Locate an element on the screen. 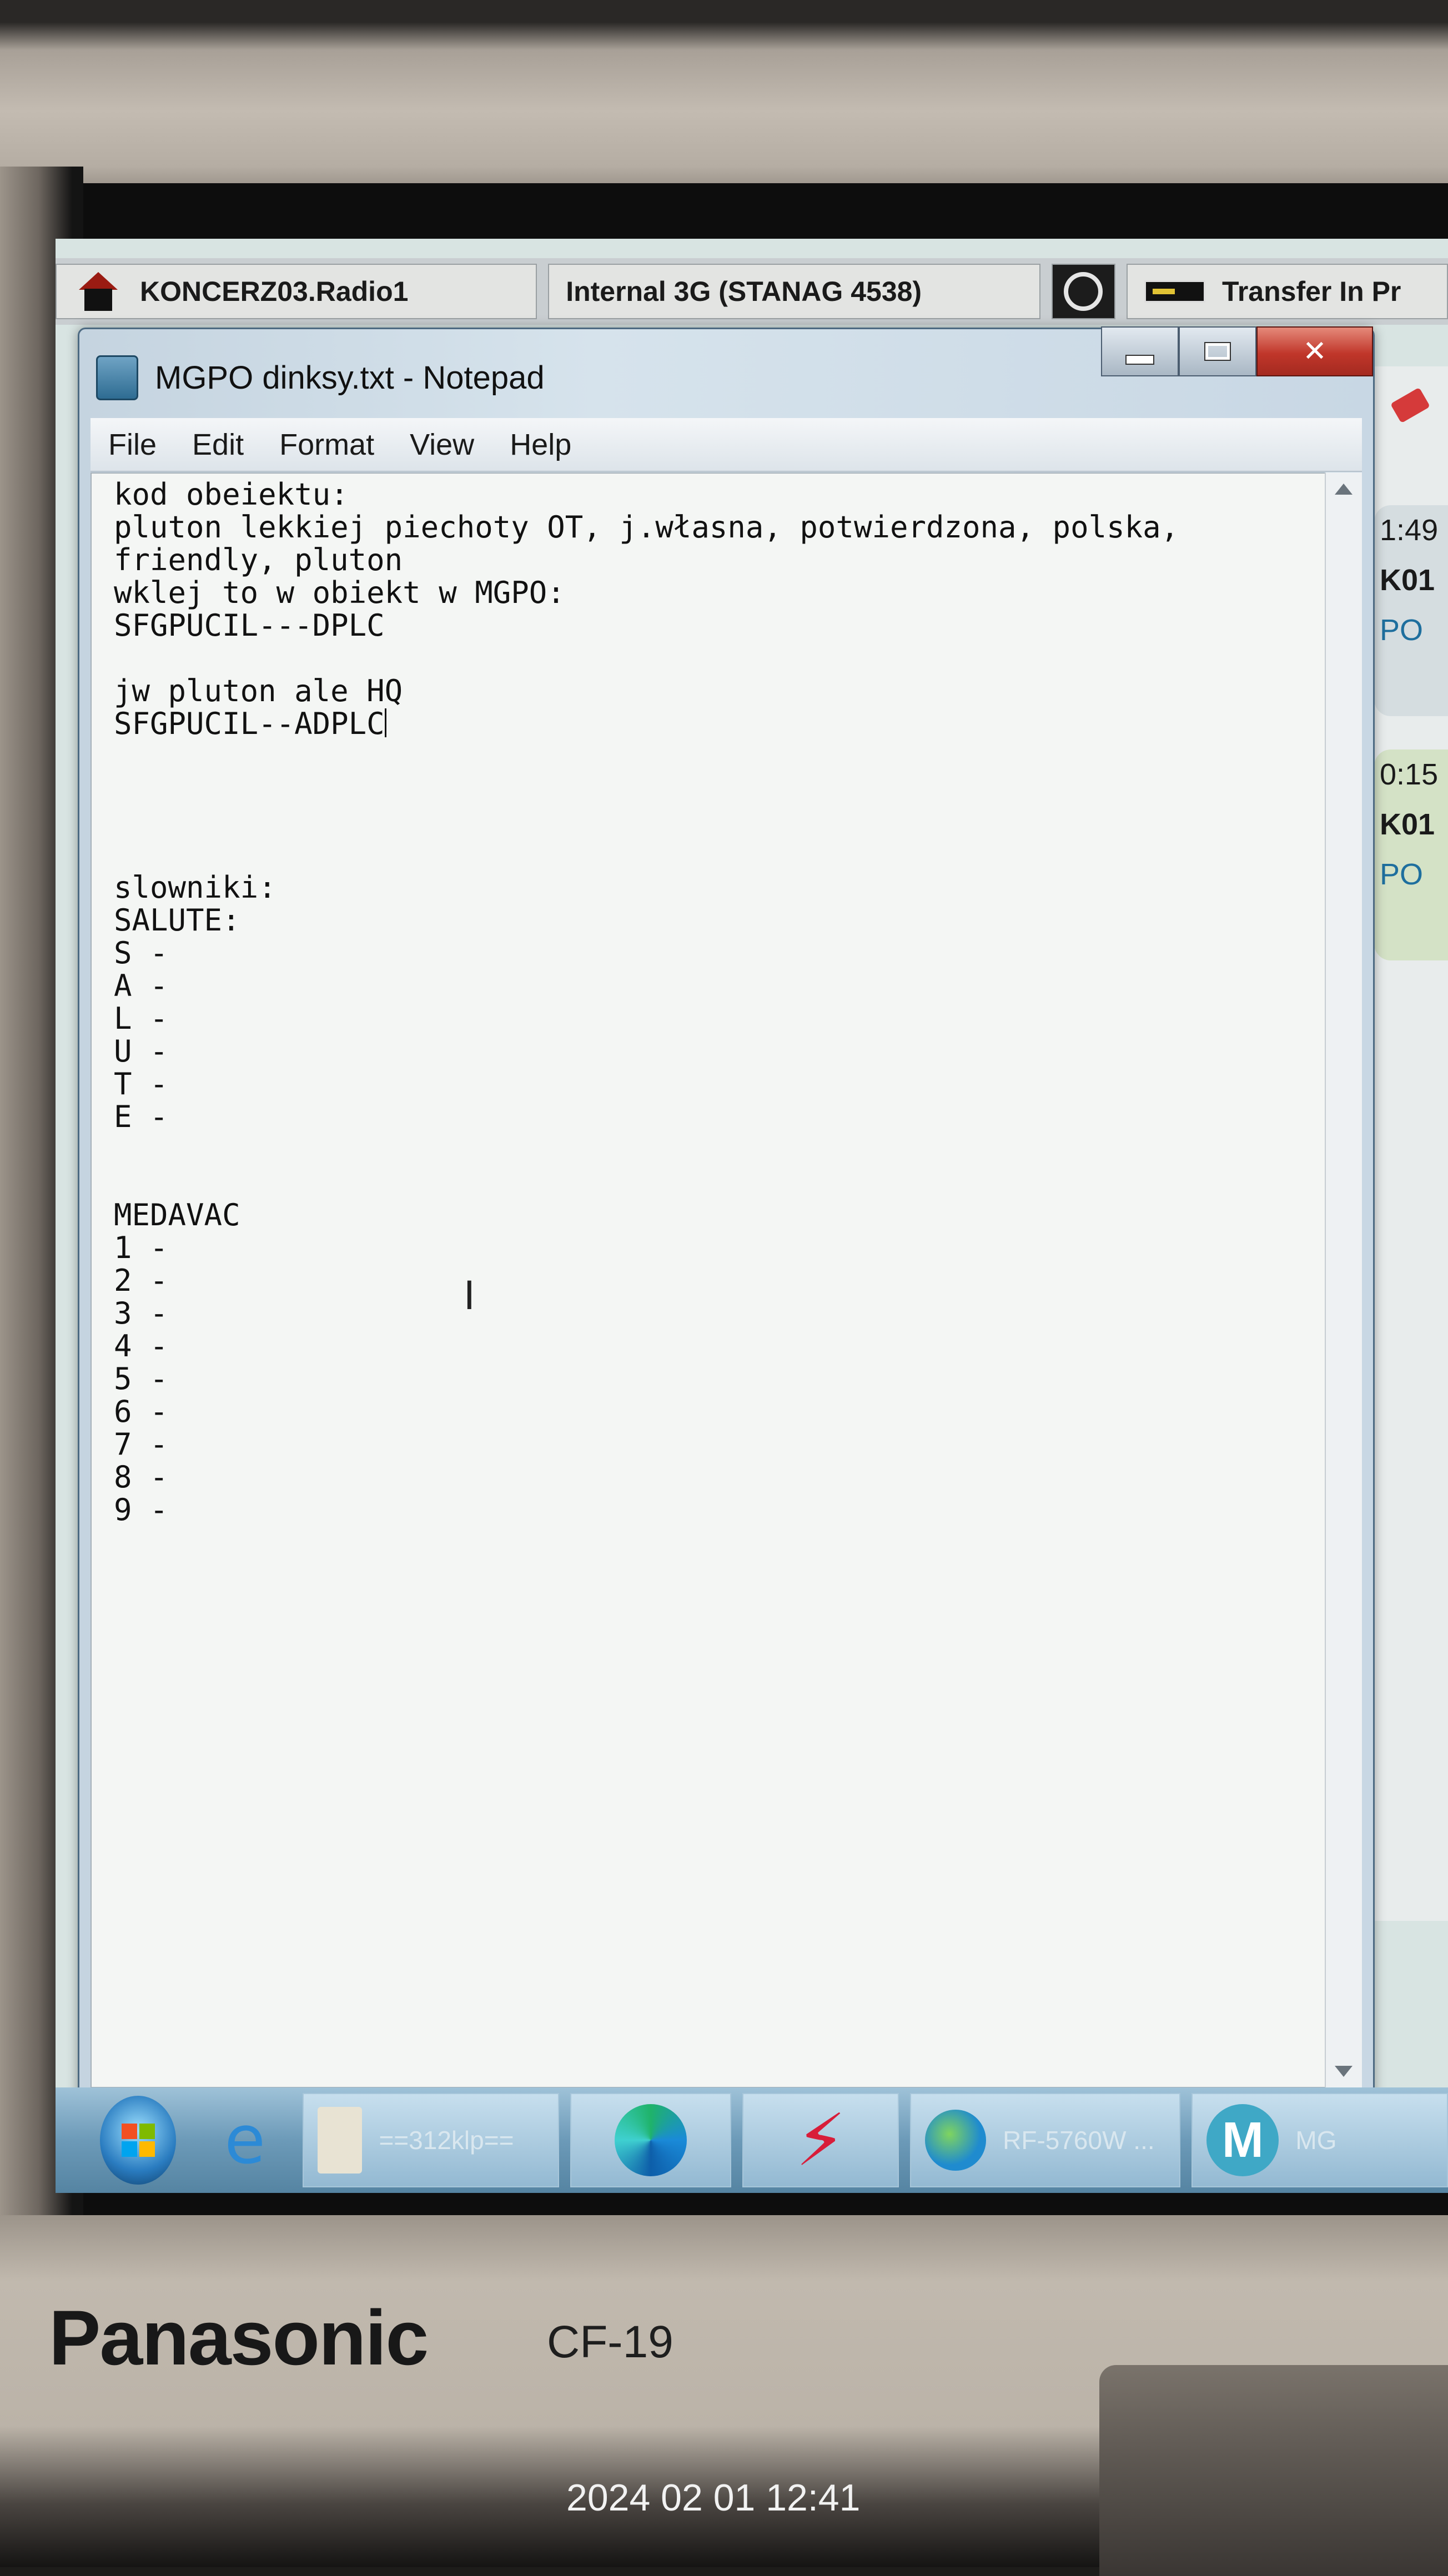  menu-bar: File Edit Format View Help is located at coordinates (726, 445).